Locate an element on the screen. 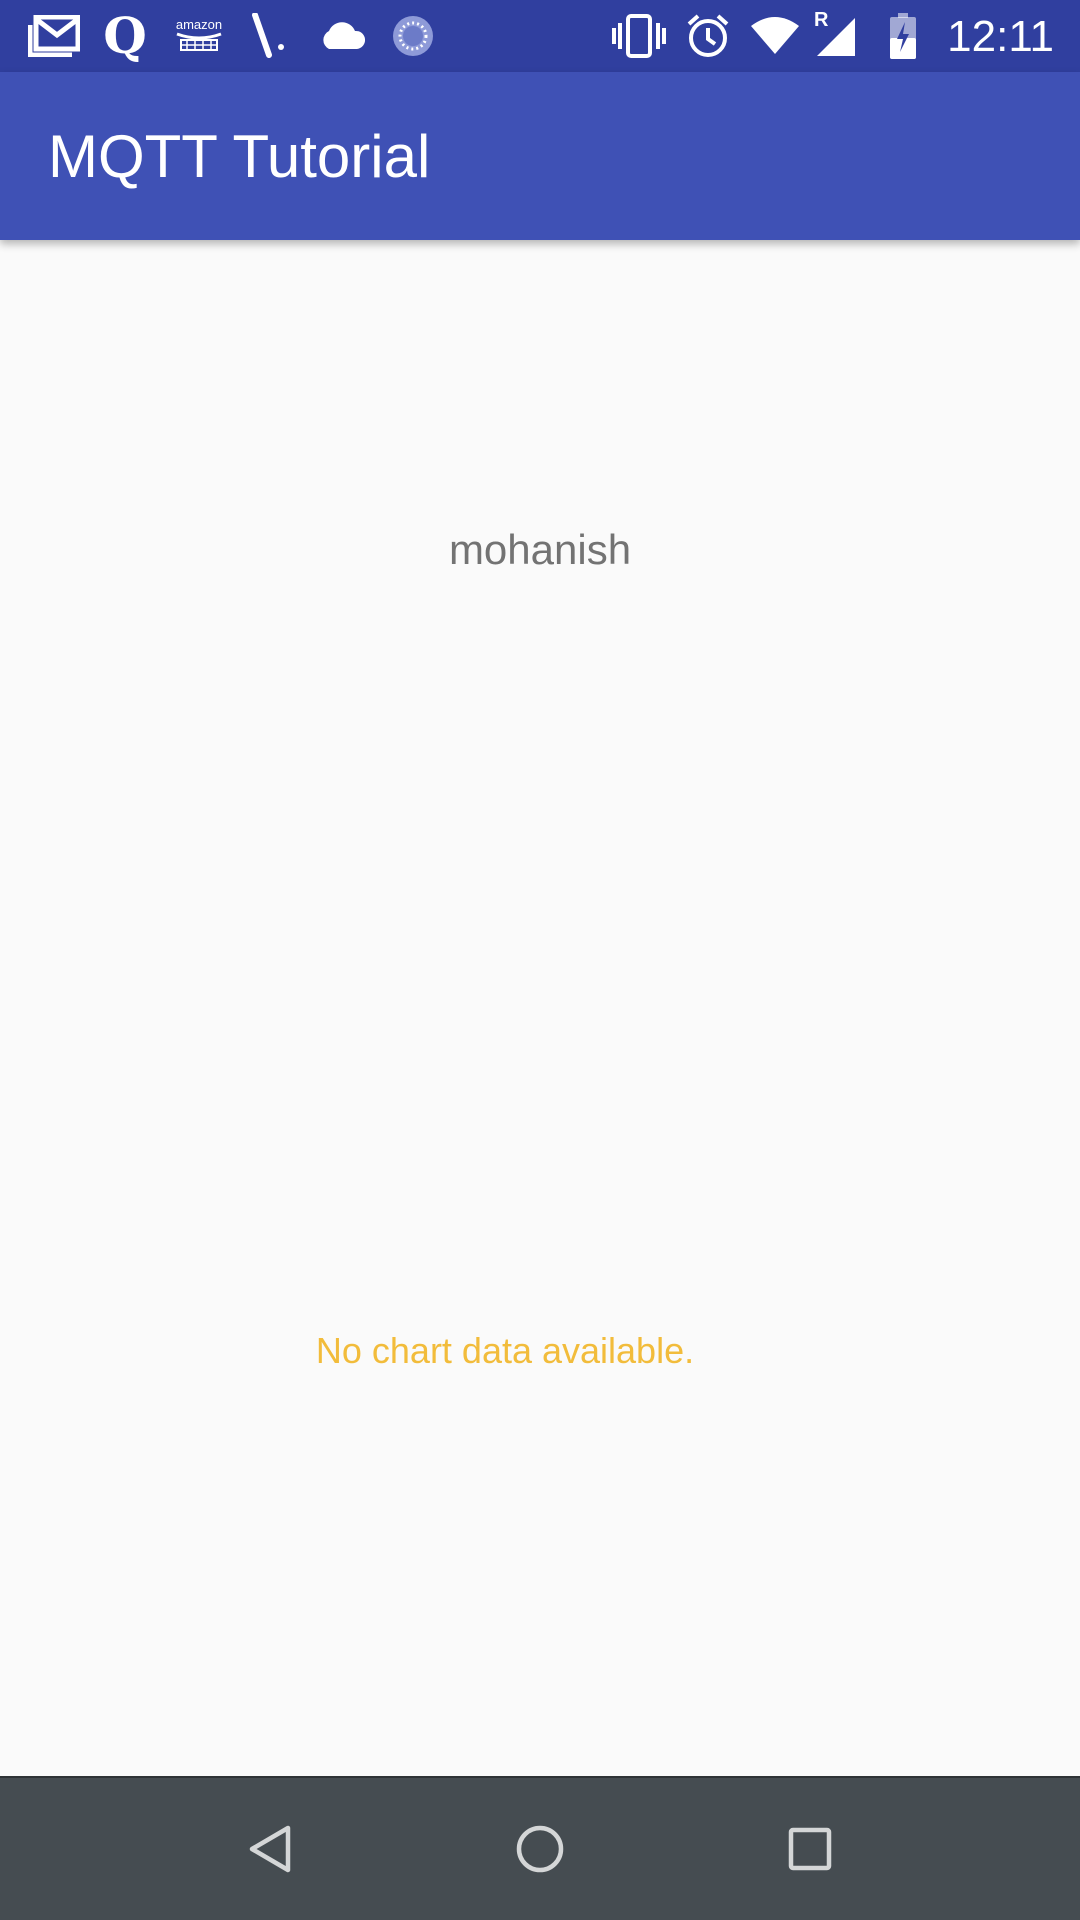 The height and width of the screenshot is (1920, 1080). status-clock: 12:11 is located at coordinates (1000, 36).